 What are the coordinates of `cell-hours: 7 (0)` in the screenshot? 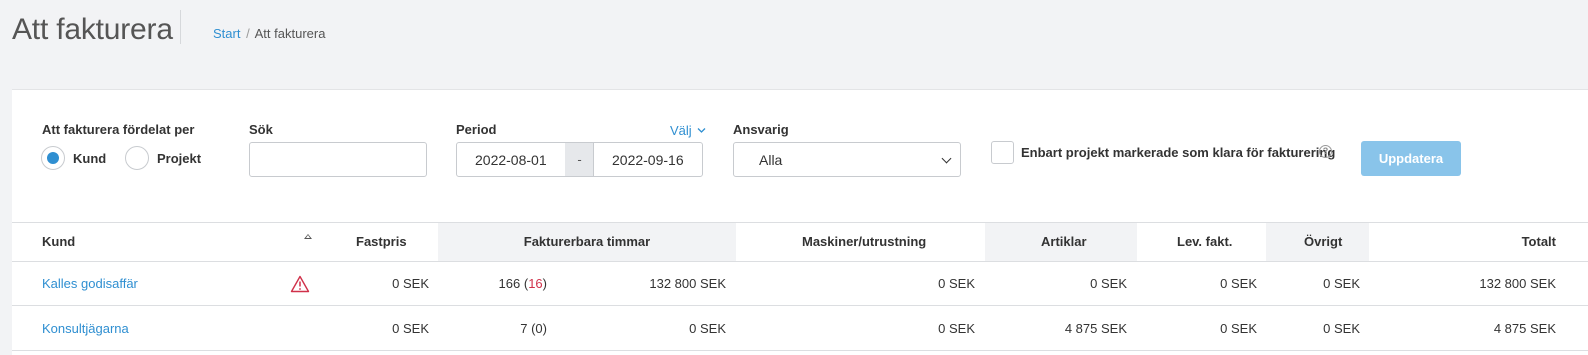 It's located at (499, 329).